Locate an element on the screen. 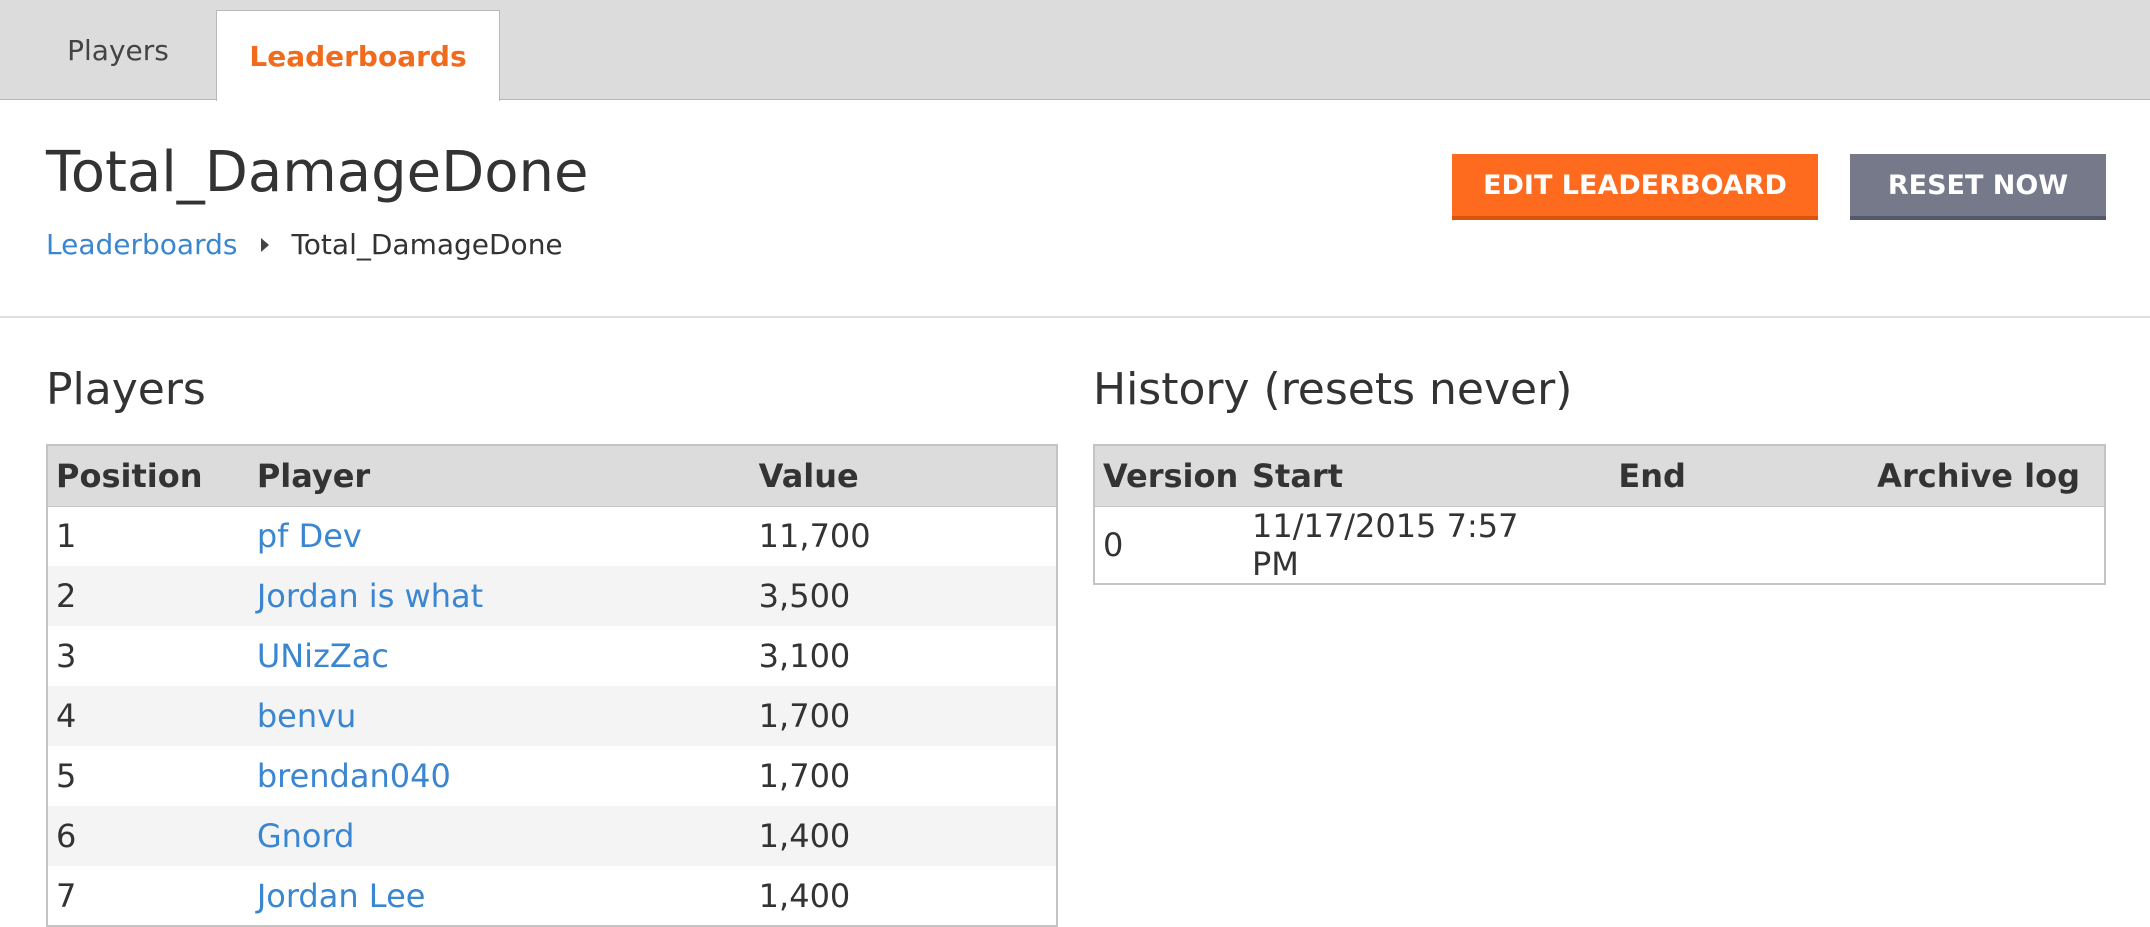 This screenshot has width=2150, height=927. breadcrumb-leaderboards-link: Leaderboards is located at coordinates (141, 244).